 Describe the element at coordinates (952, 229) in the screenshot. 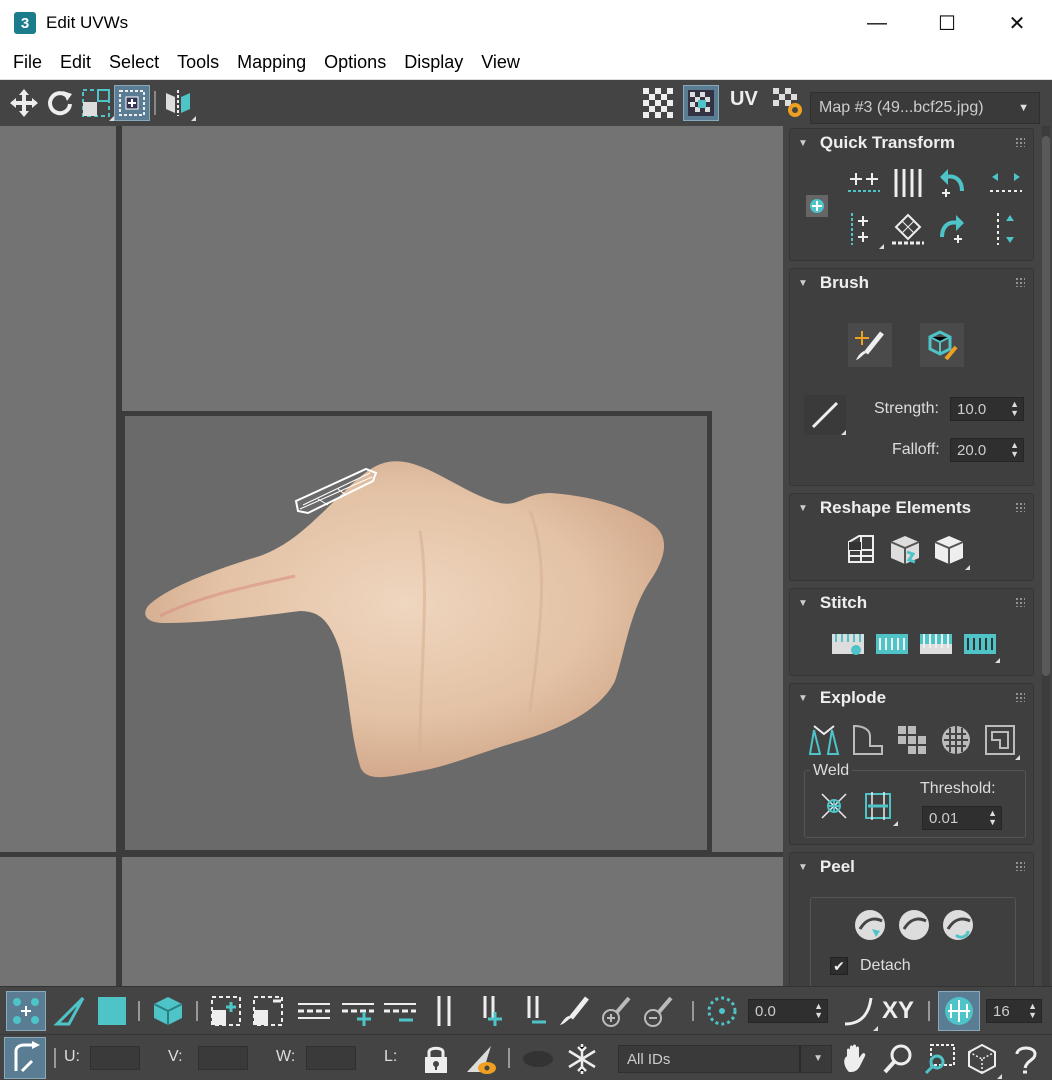

I see `rotate-cw-icon` at that location.